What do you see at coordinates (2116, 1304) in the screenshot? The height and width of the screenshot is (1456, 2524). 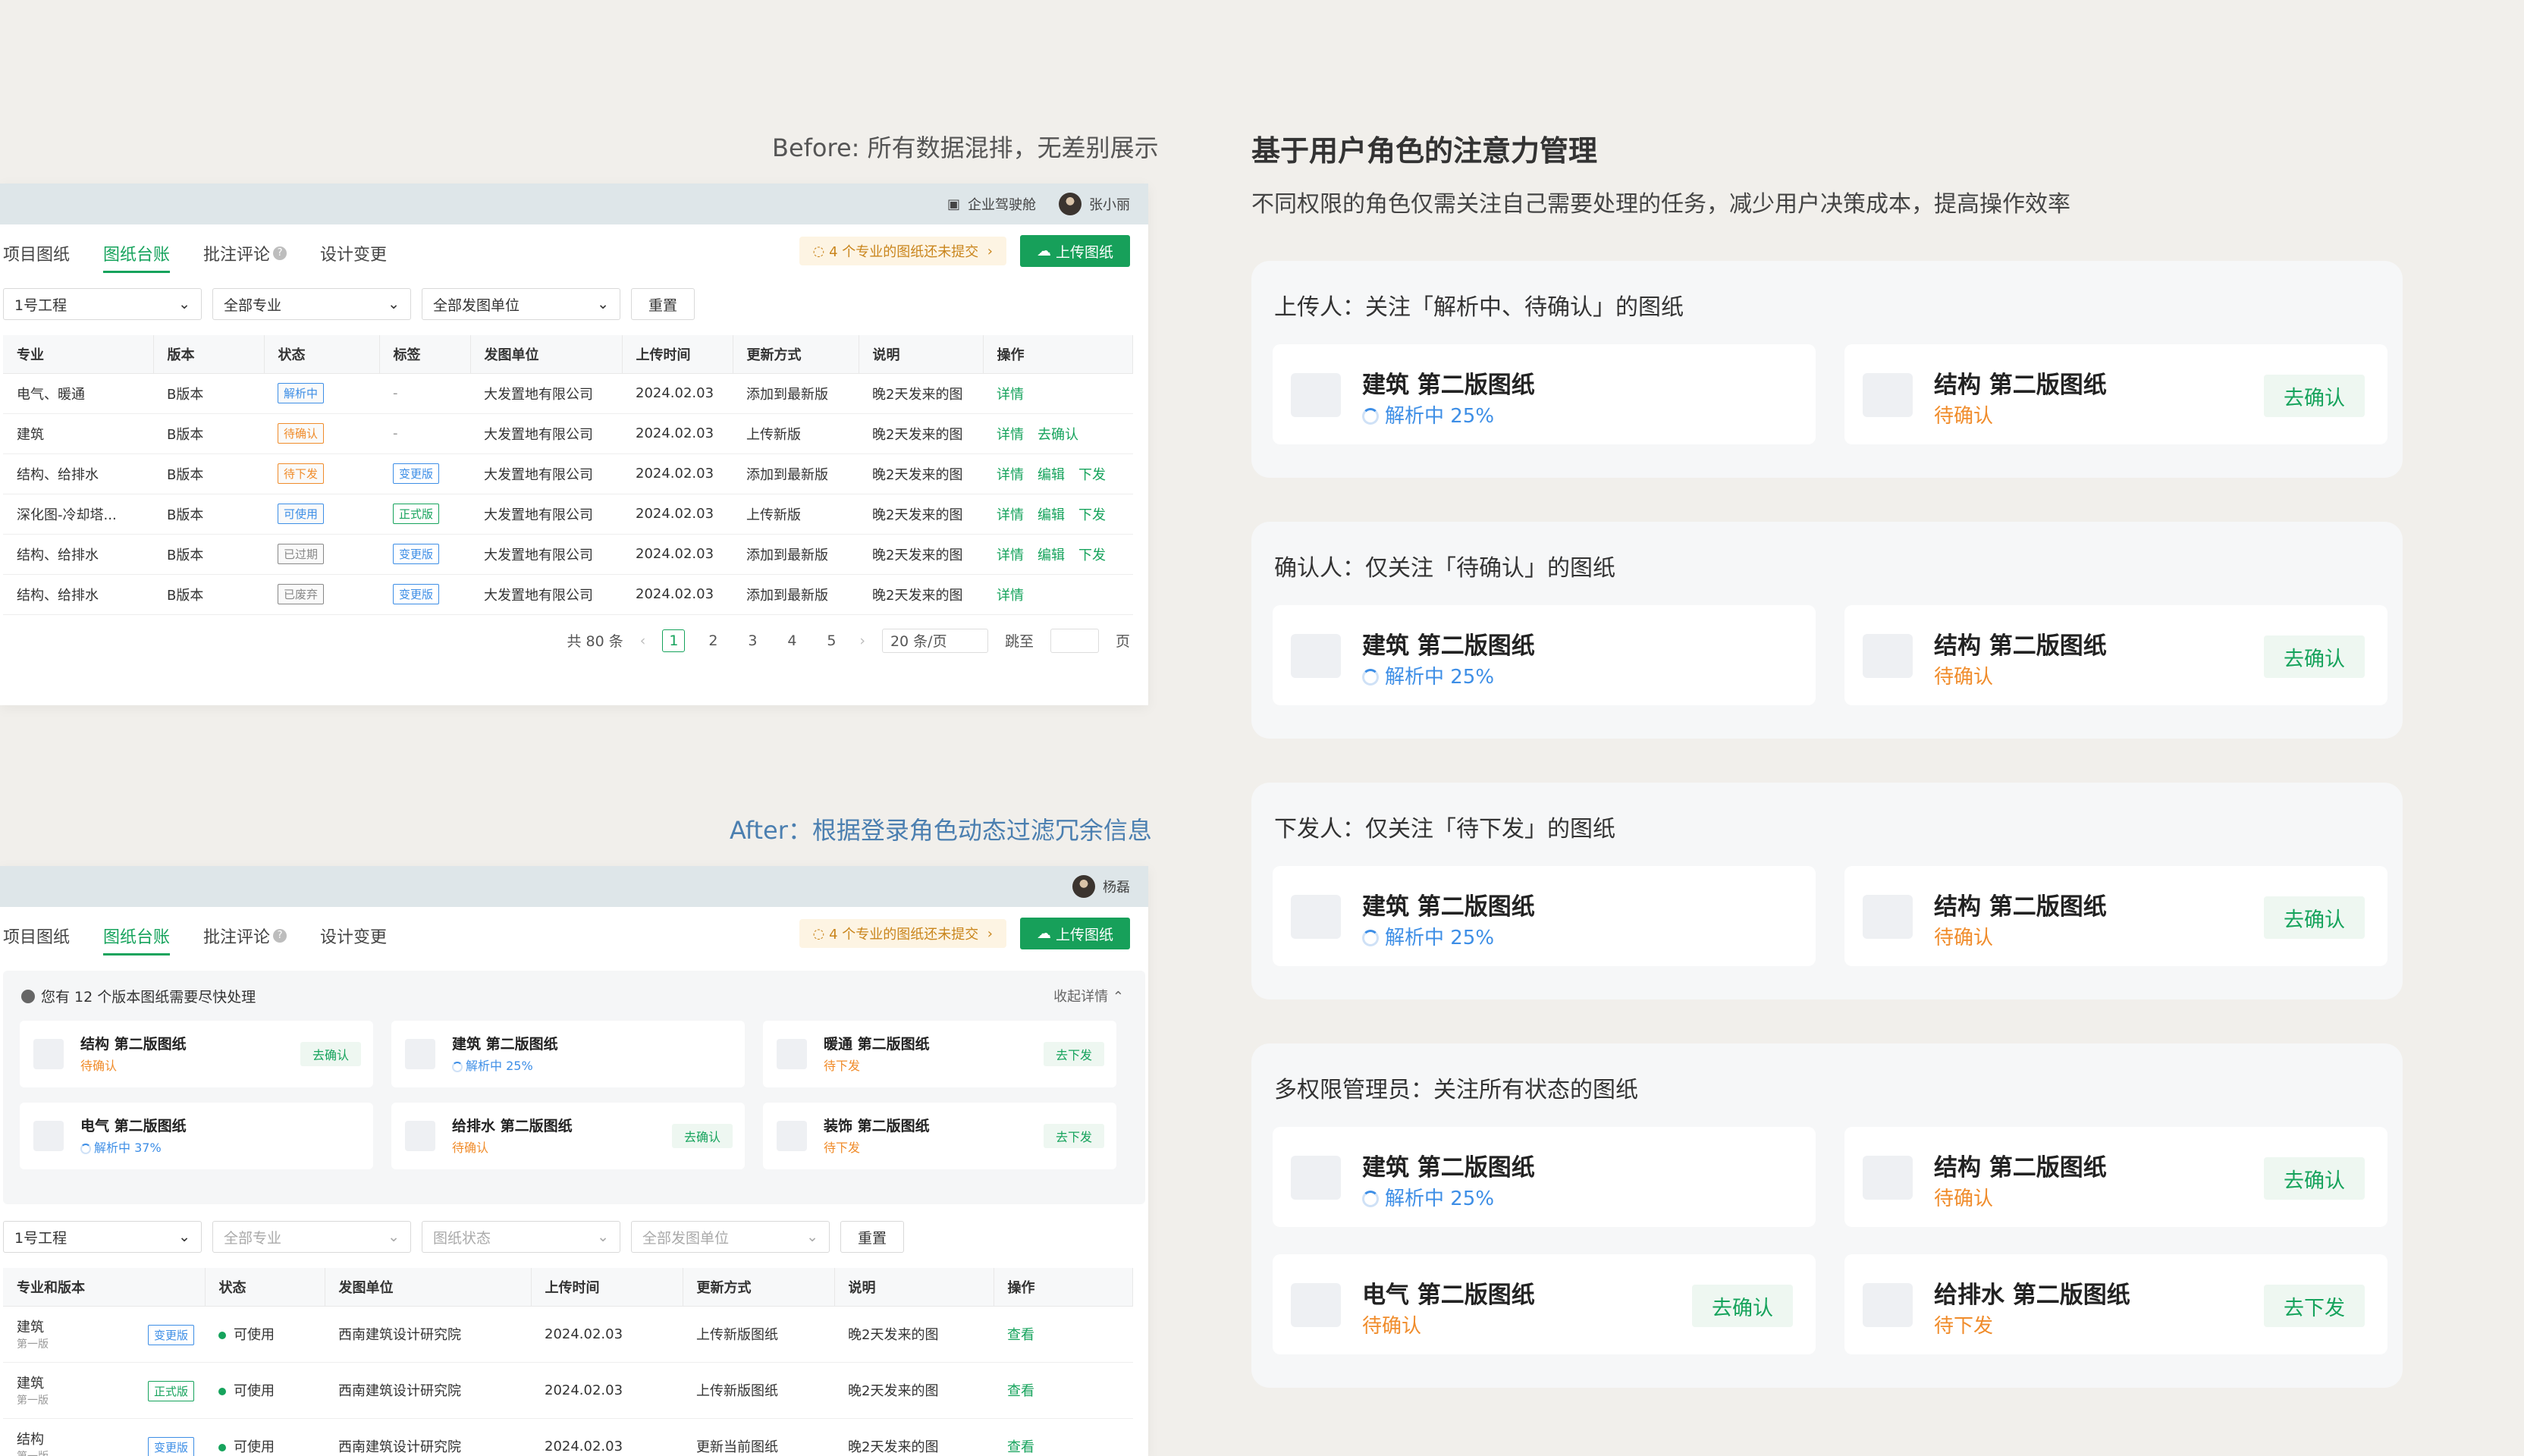 I see `drawing-card: 给排水 第二版图纸 待下发 去下发` at bounding box center [2116, 1304].